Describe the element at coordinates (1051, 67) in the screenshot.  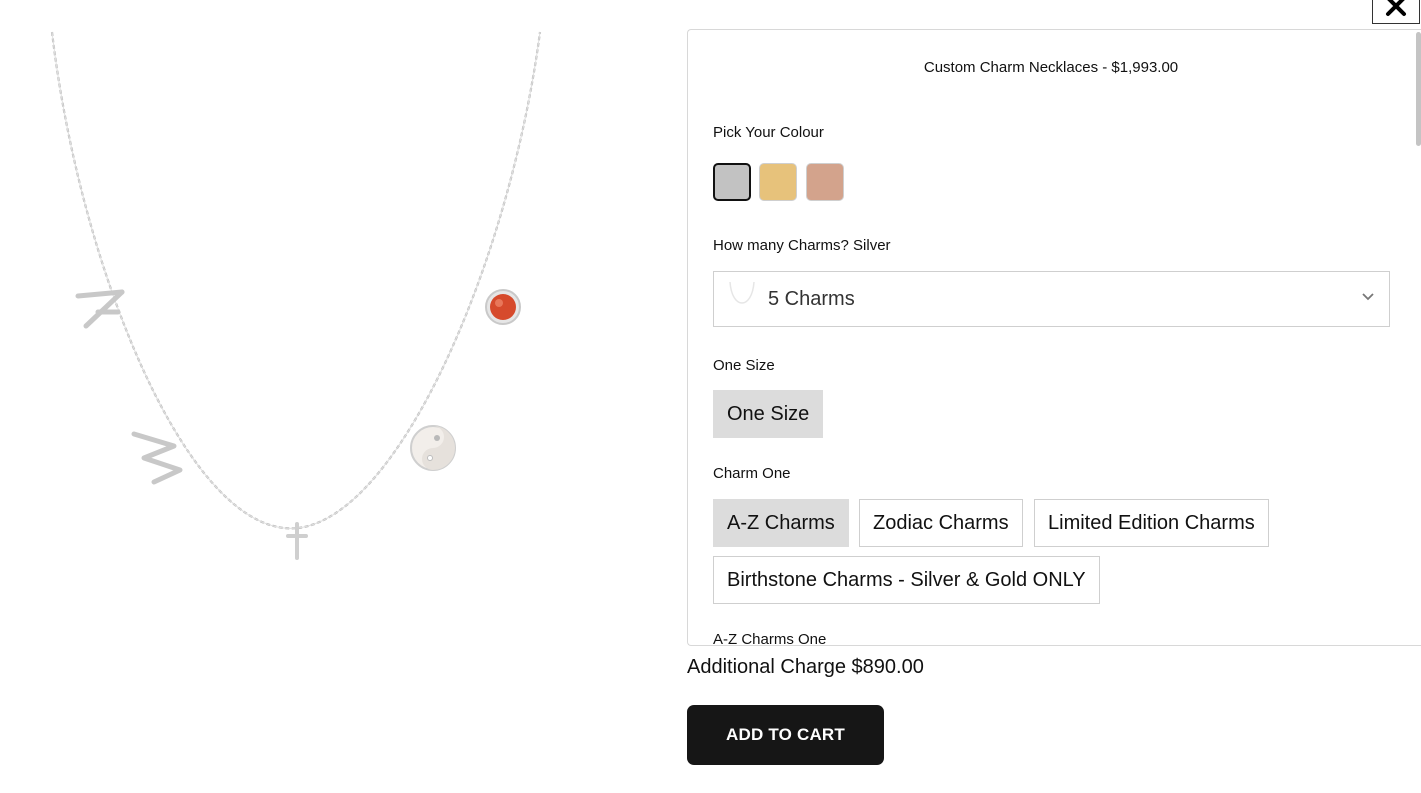
I see `product-title: Custom Charm Necklaces - $1,993.00` at that location.